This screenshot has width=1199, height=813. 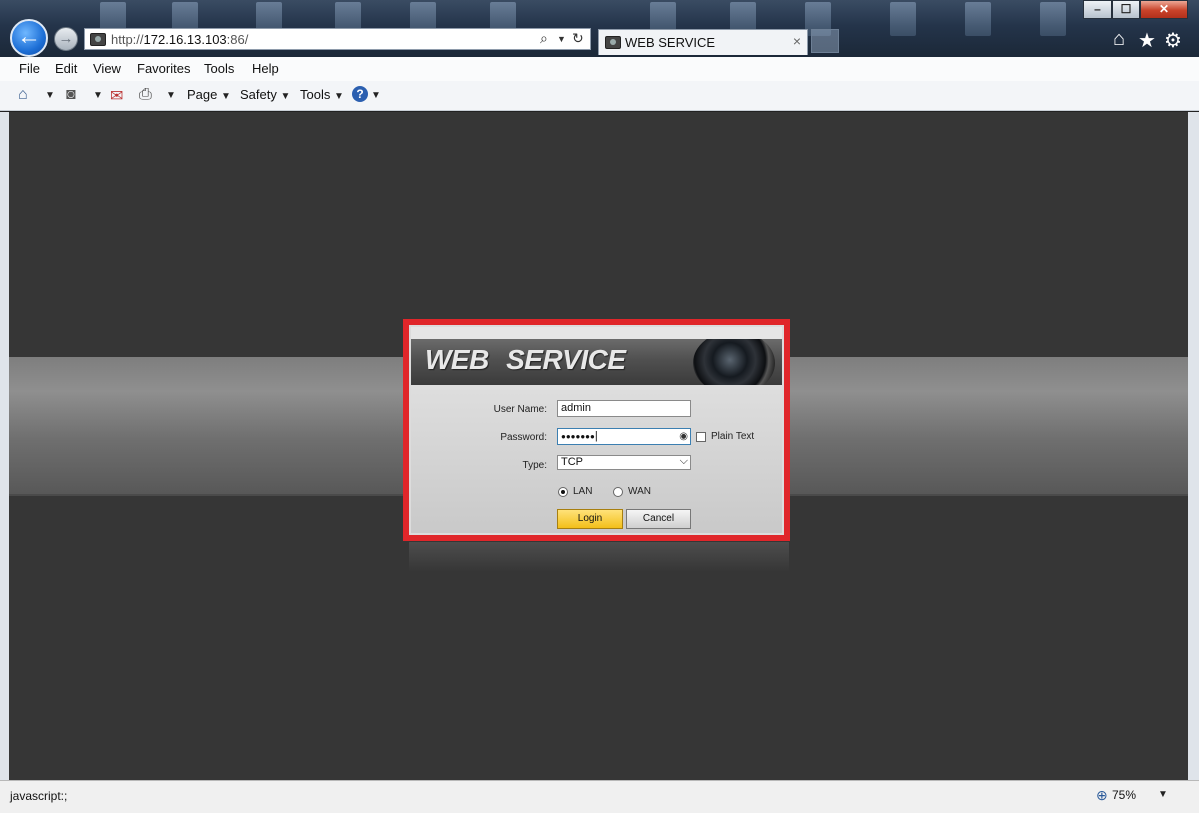 I want to click on window-frame-left, so click(x=4, y=446).